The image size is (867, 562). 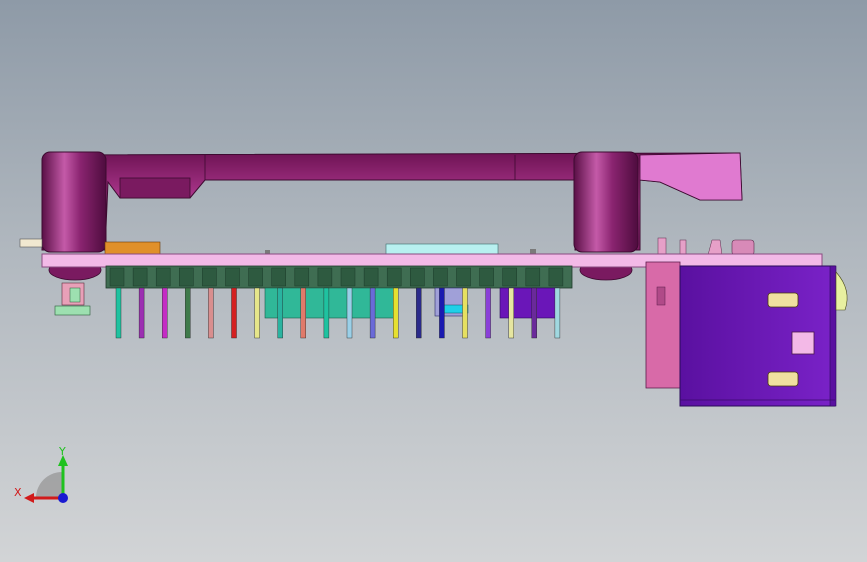 What do you see at coordinates (74, 202) in the screenshot?
I see `left-standoff` at bounding box center [74, 202].